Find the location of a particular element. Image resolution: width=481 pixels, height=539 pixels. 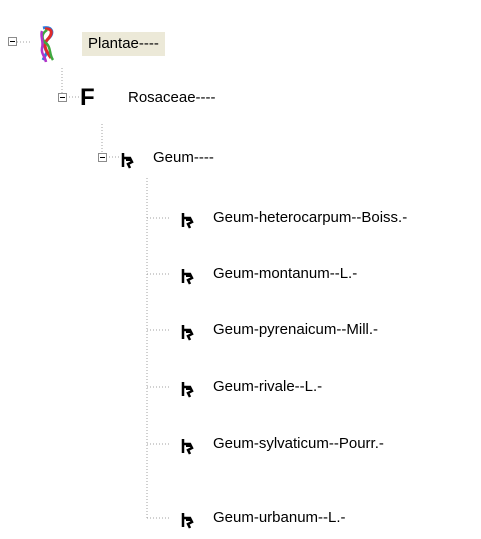

genus-icon is located at coordinates (127, 161).